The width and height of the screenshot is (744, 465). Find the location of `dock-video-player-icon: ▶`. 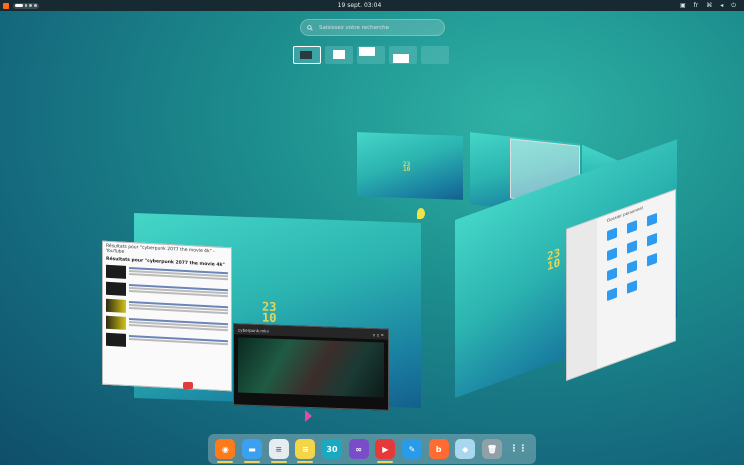

dock-video-player-icon: ▶ is located at coordinates (385, 451).